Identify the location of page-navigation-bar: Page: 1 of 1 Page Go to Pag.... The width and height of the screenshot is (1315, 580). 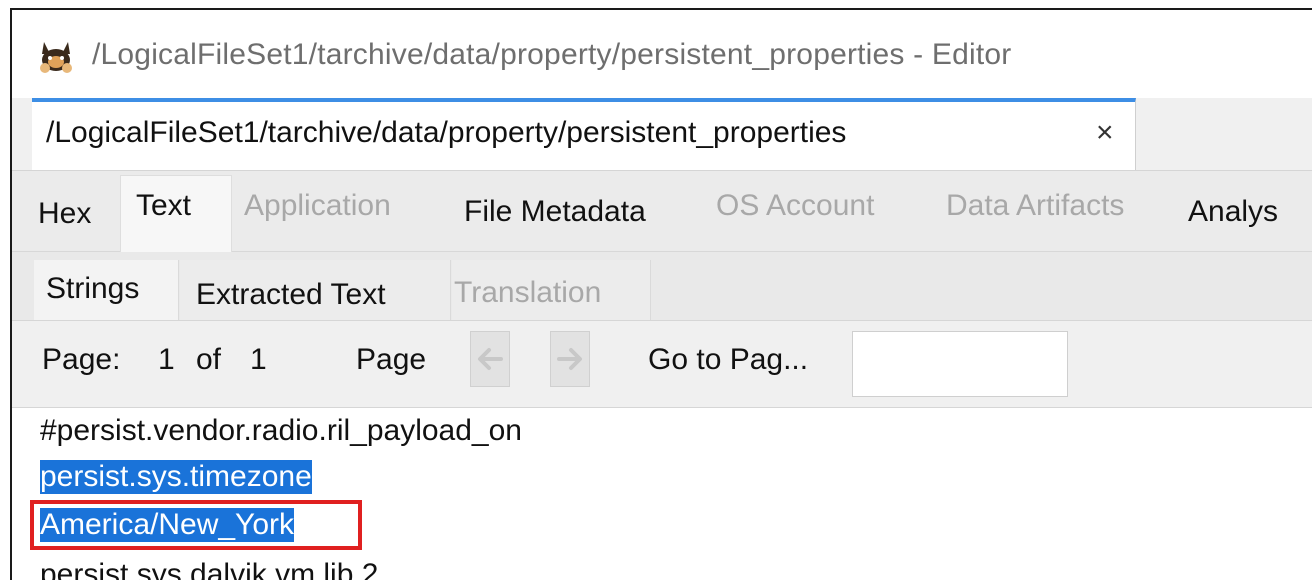
(662, 364).